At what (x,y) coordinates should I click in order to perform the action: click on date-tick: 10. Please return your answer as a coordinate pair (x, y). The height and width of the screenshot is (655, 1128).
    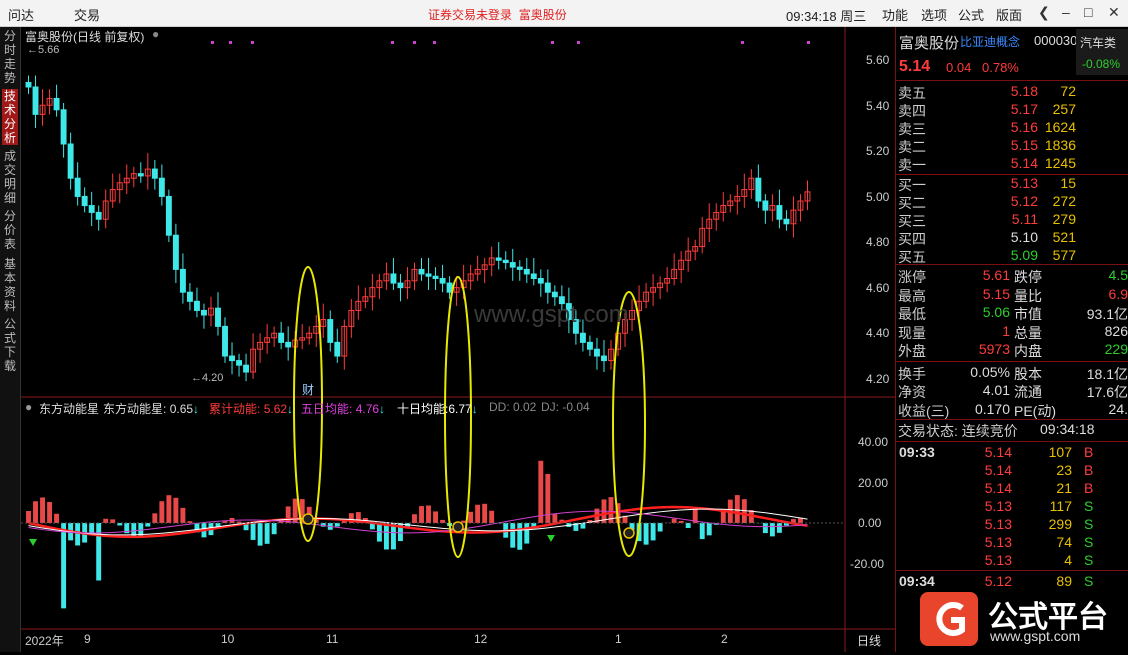
    Looking at the image, I should click on (227, 639).